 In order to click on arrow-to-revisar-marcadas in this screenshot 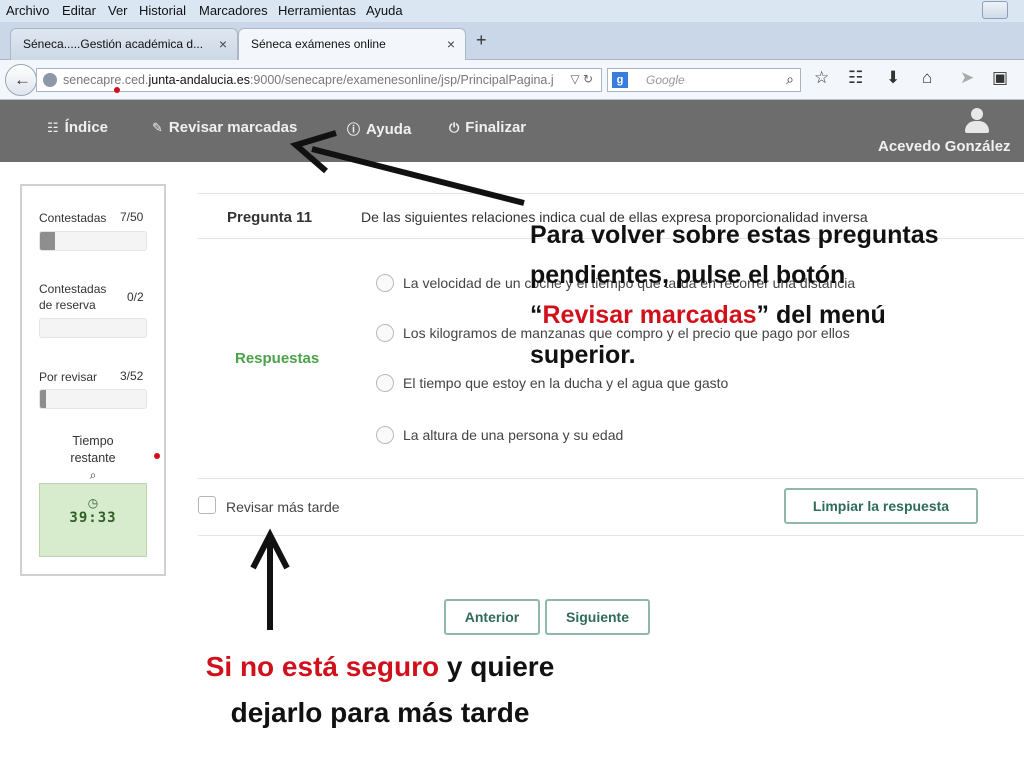, I will do `click(418, 176)`.